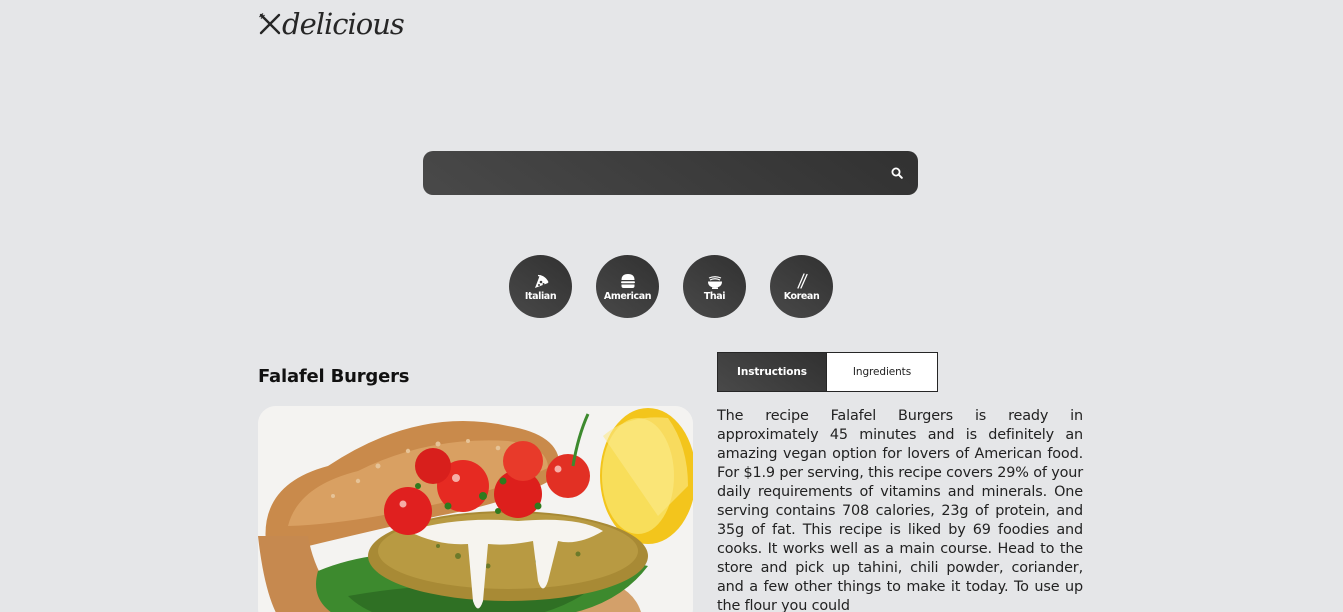  I want to click on recipe-image, so click(475, 509).